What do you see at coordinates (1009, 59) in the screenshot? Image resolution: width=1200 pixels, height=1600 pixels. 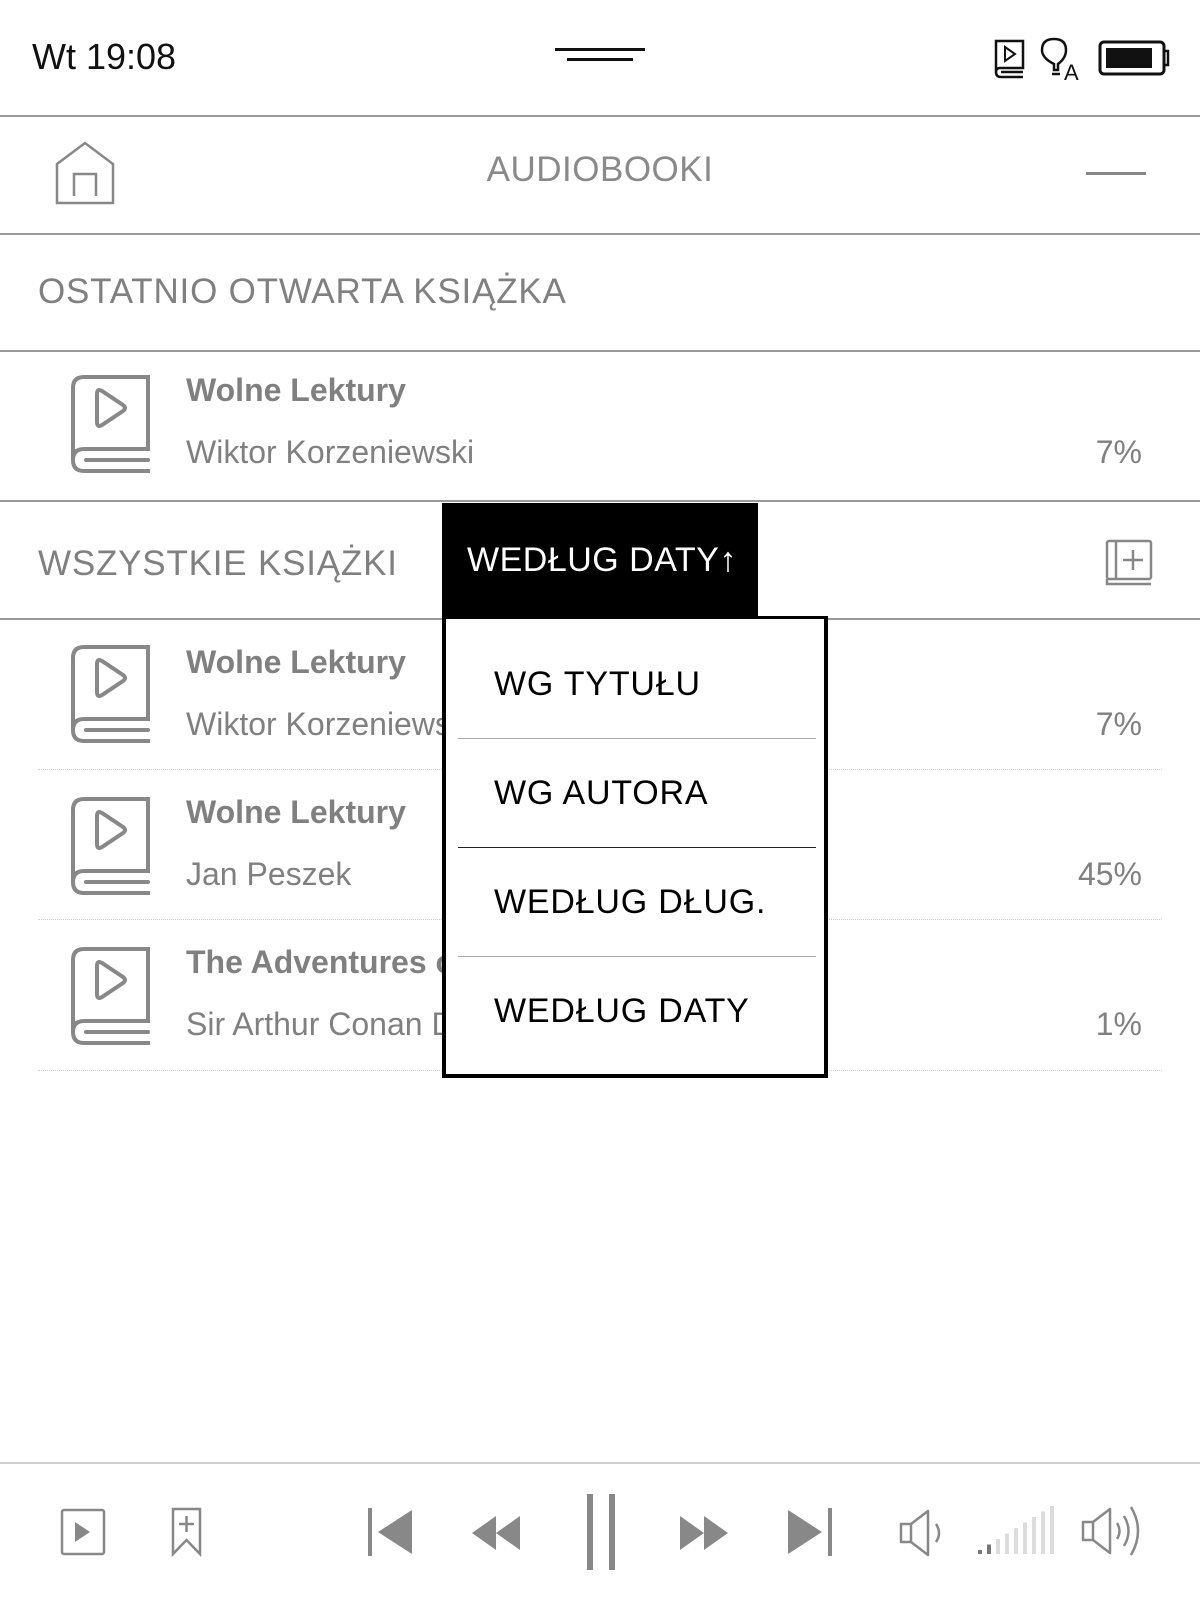 I see `audiobook-status-icon` at bounding box center [1009, 59].